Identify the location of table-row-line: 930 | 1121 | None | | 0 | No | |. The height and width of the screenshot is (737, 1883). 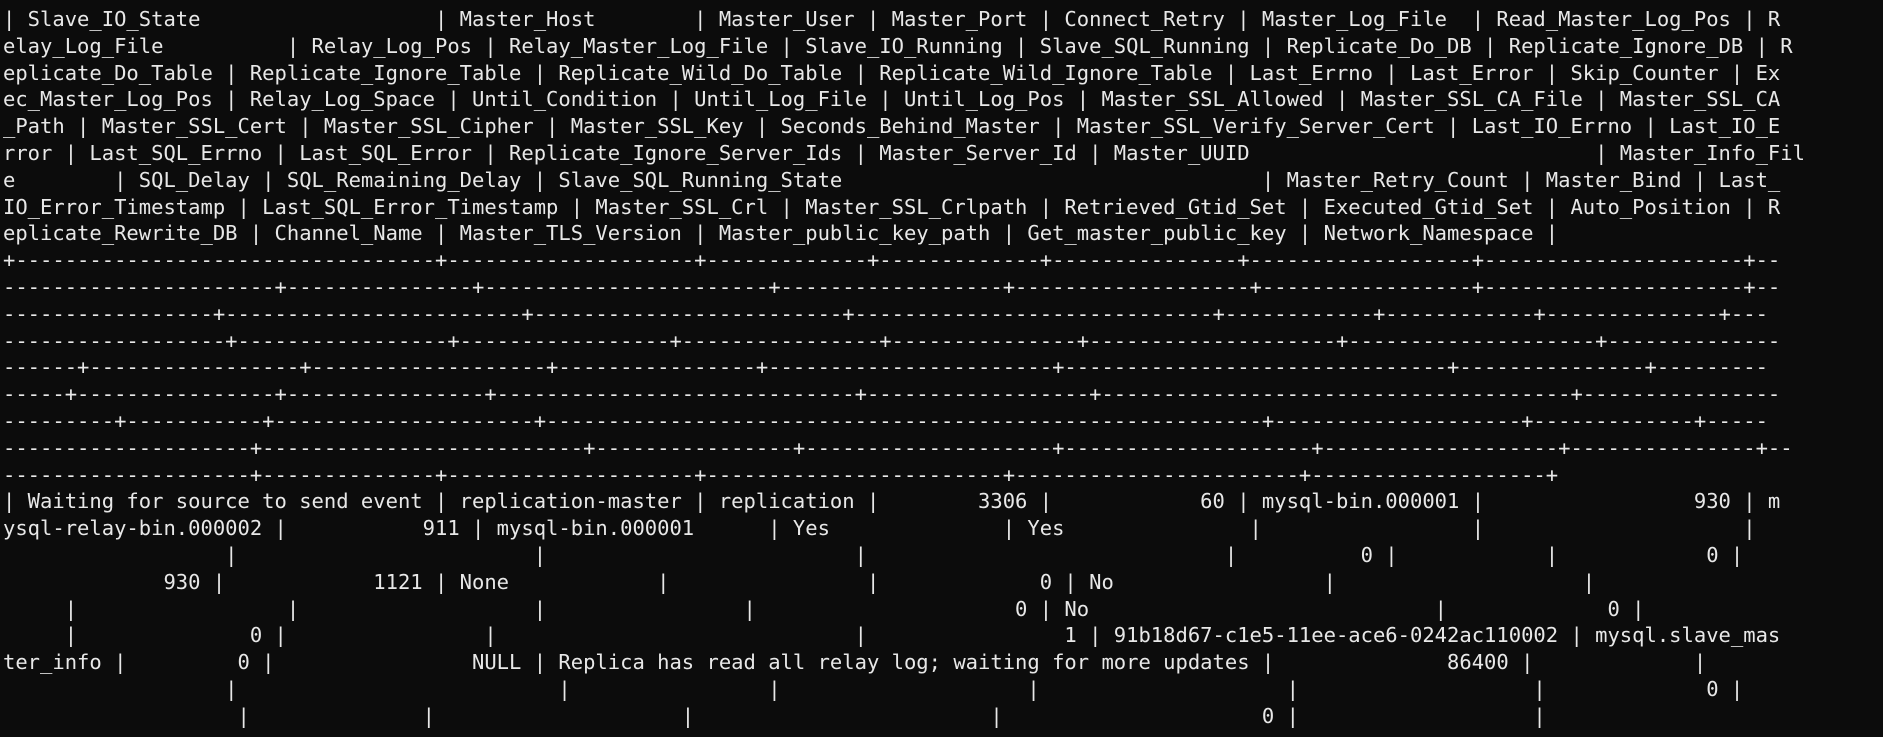
(799, 581).